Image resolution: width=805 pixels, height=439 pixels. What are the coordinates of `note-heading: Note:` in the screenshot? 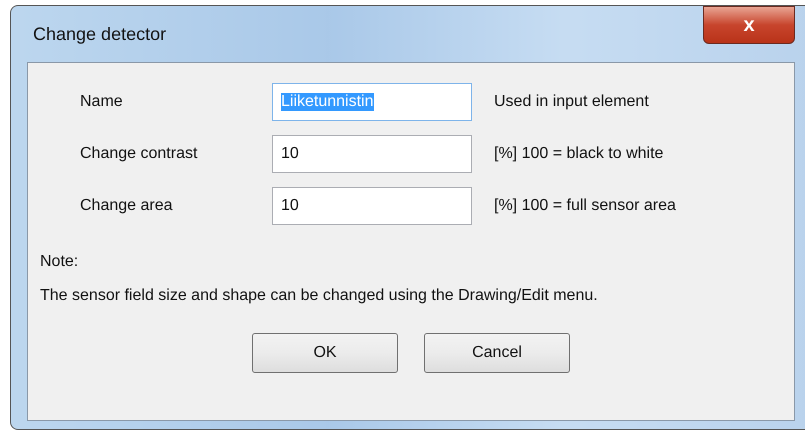 It's located at (60, 262).